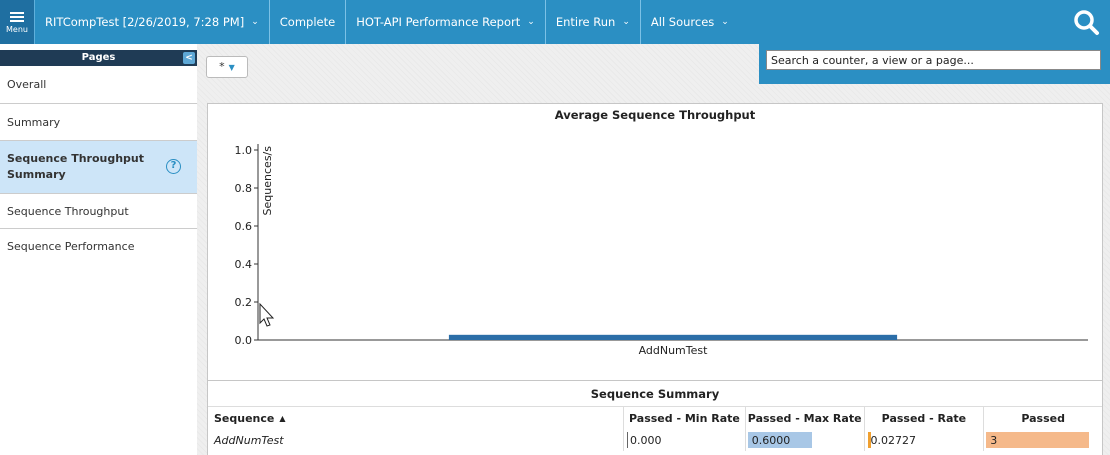 This screenshot has height=455, width=1110. I want to click on column-header-label: Passed, so click(1043, 418).